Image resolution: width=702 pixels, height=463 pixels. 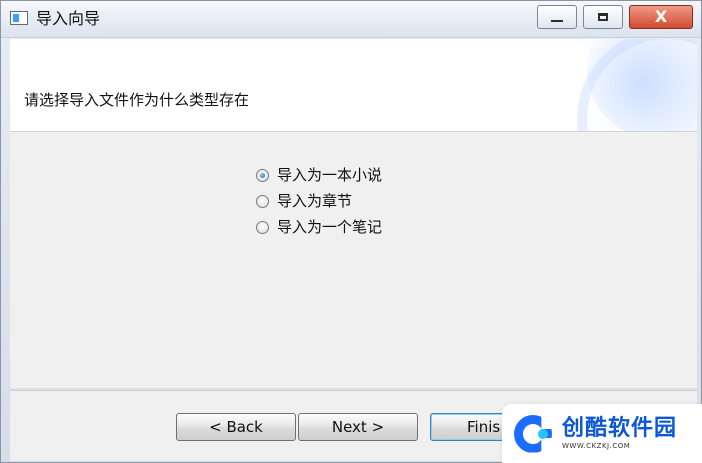 What do you see at coordinates (351, 19) in the screenshot?
I see `title-bar: 导入向导 X` at bounding box center [351, 19].